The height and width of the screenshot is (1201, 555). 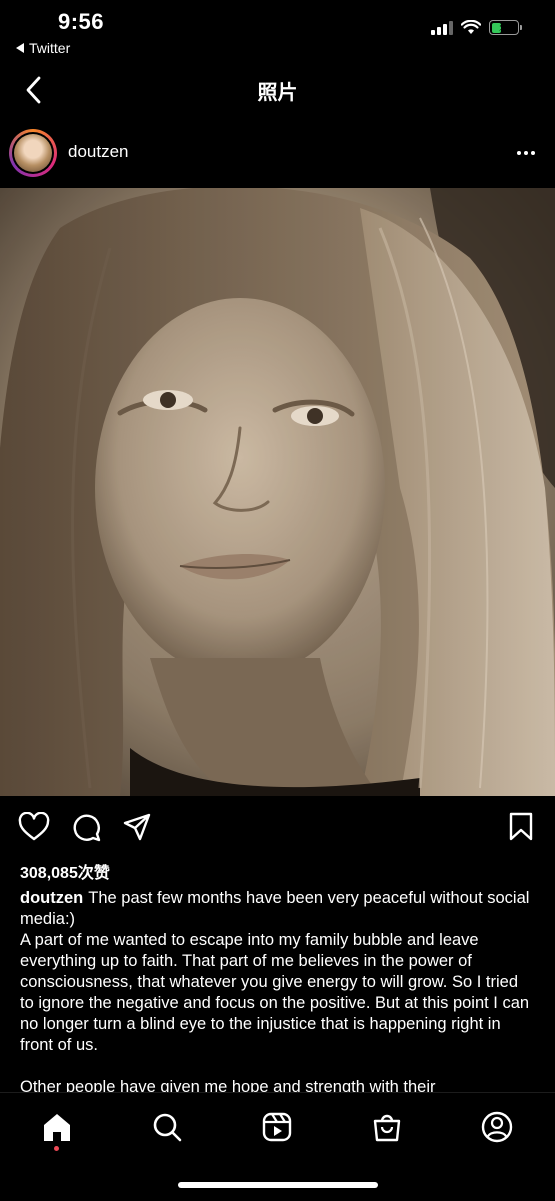 What do you see at coordinates (57, 1127) in the screenshot?
I see `home-icon` at bounding box center [57, 1127].